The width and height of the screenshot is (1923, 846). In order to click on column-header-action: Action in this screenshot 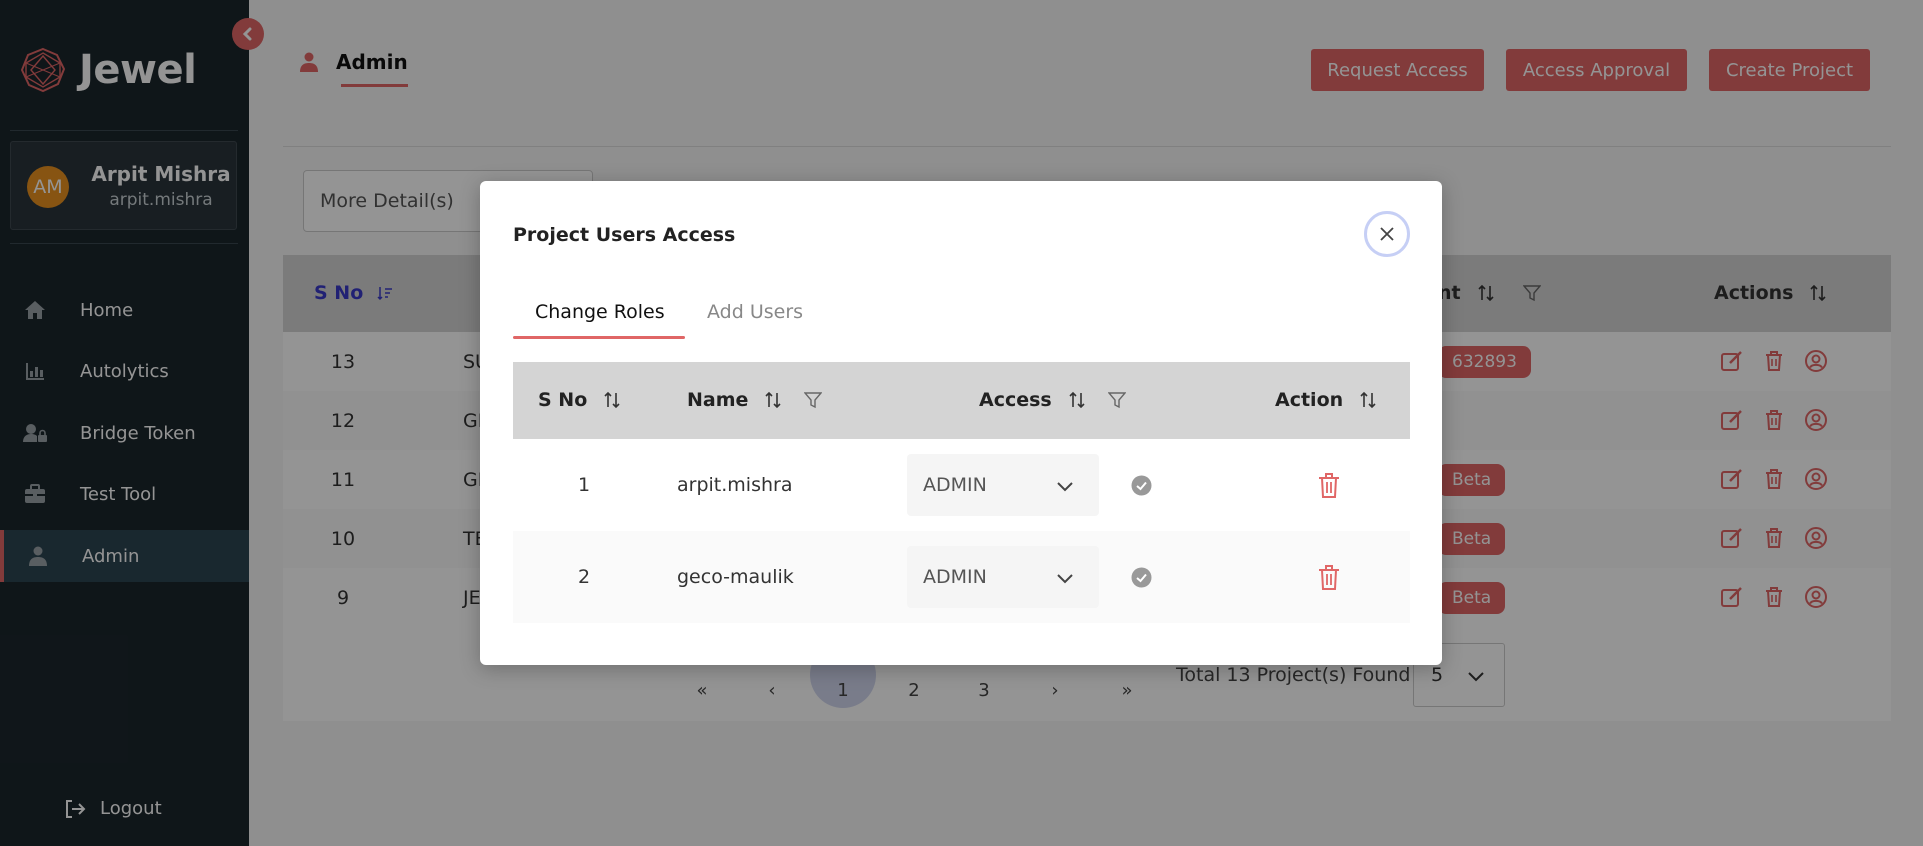, I will do `click(1326, 400)`.